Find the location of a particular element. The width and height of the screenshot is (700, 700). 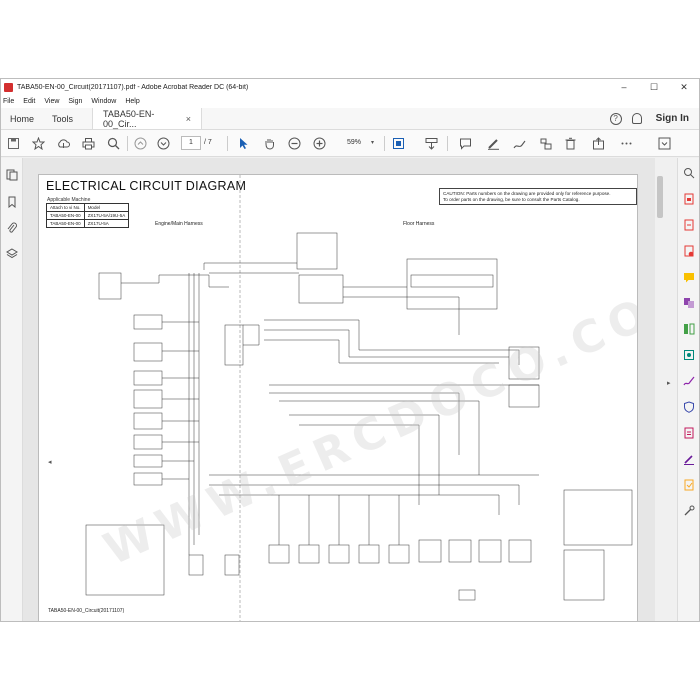

scroll-mode-icon is located at coordinates (431, 143).